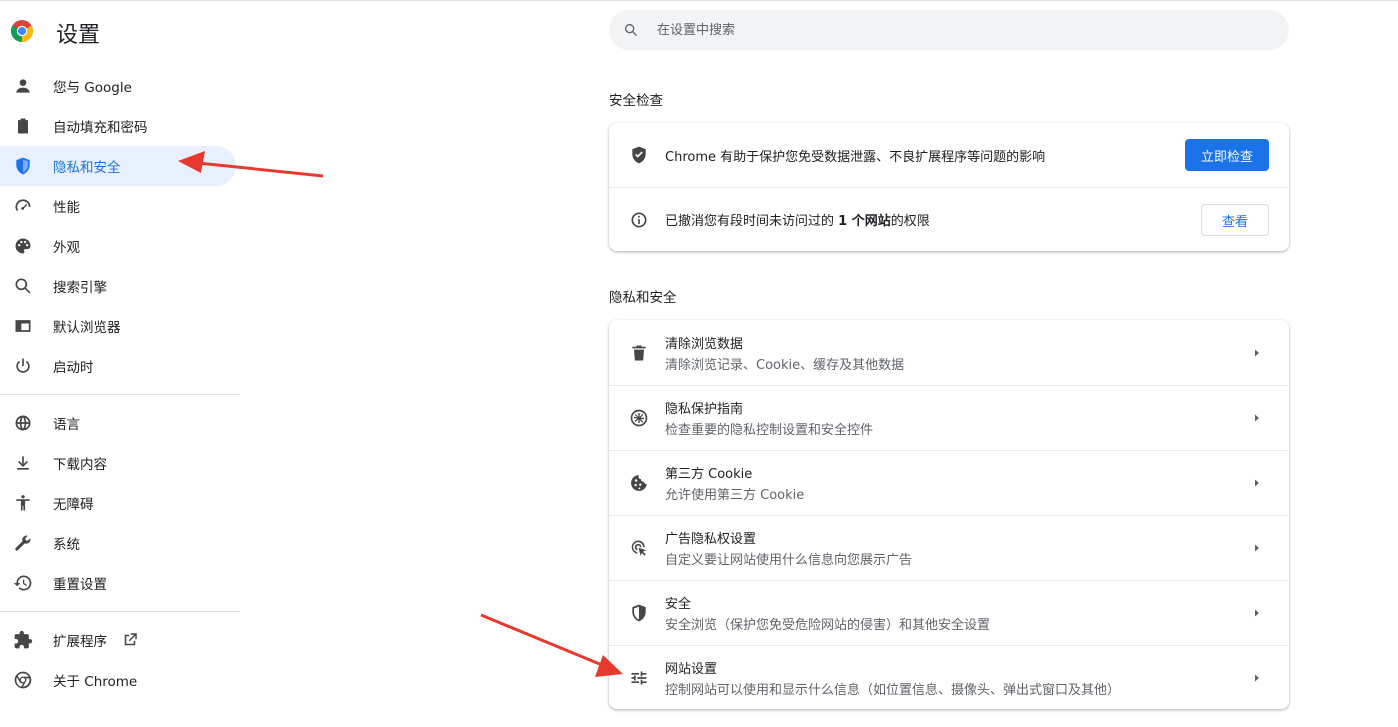  What do you see at coordinates (22, 31) in the screenshot?
I see `chrome-logo-icon` at bounding box center [22, 31].